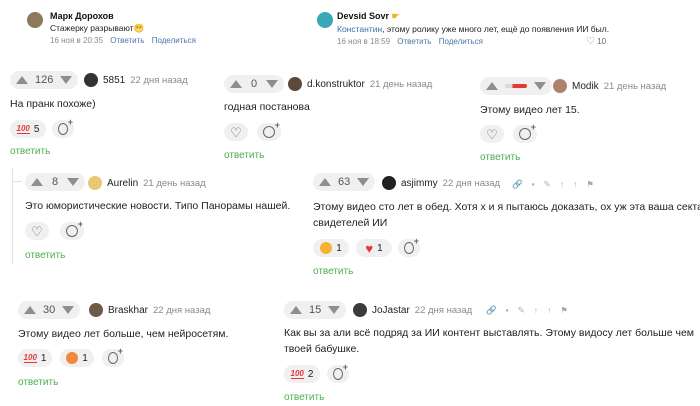  Describe the element at coordinates (516, 86) in the screenshot. I see `vote-ratio-bar` at that location.